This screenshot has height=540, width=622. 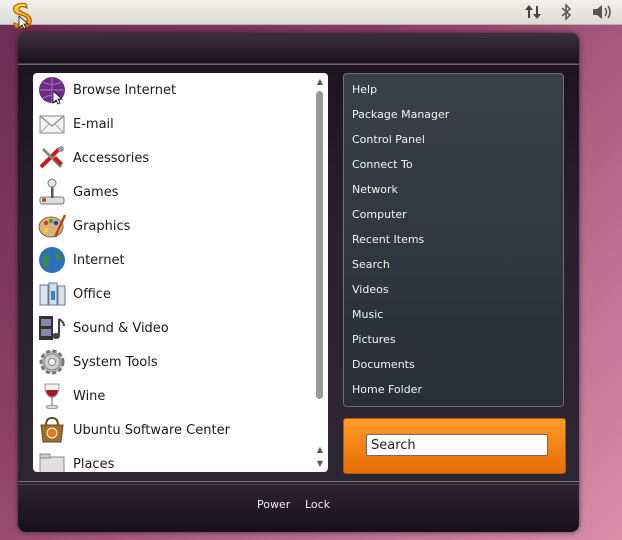 I want to click on menu-header, so click(x=298, y=49).